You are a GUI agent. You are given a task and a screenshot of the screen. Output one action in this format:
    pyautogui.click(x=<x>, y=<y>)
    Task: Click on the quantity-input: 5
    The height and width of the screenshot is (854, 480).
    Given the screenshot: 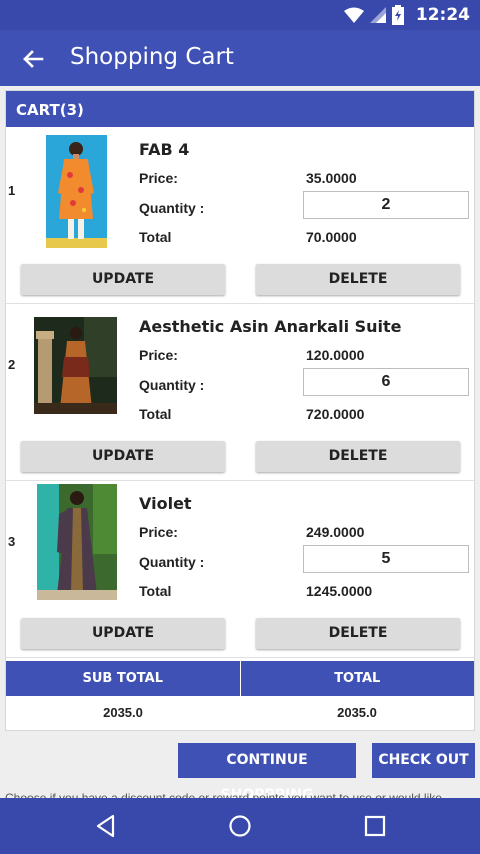 What is the action you would take?
    pyautogui.click(x=386, y=559)
    